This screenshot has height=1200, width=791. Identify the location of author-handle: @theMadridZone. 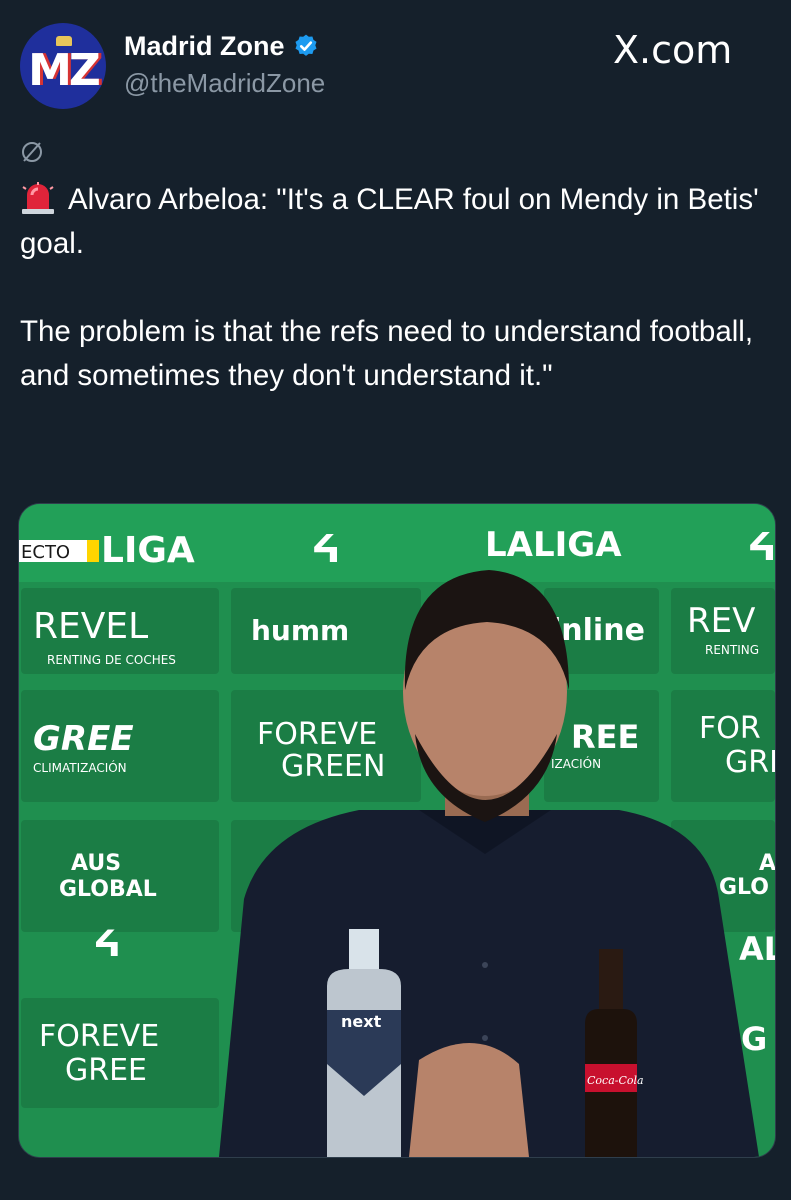
(224, 83).